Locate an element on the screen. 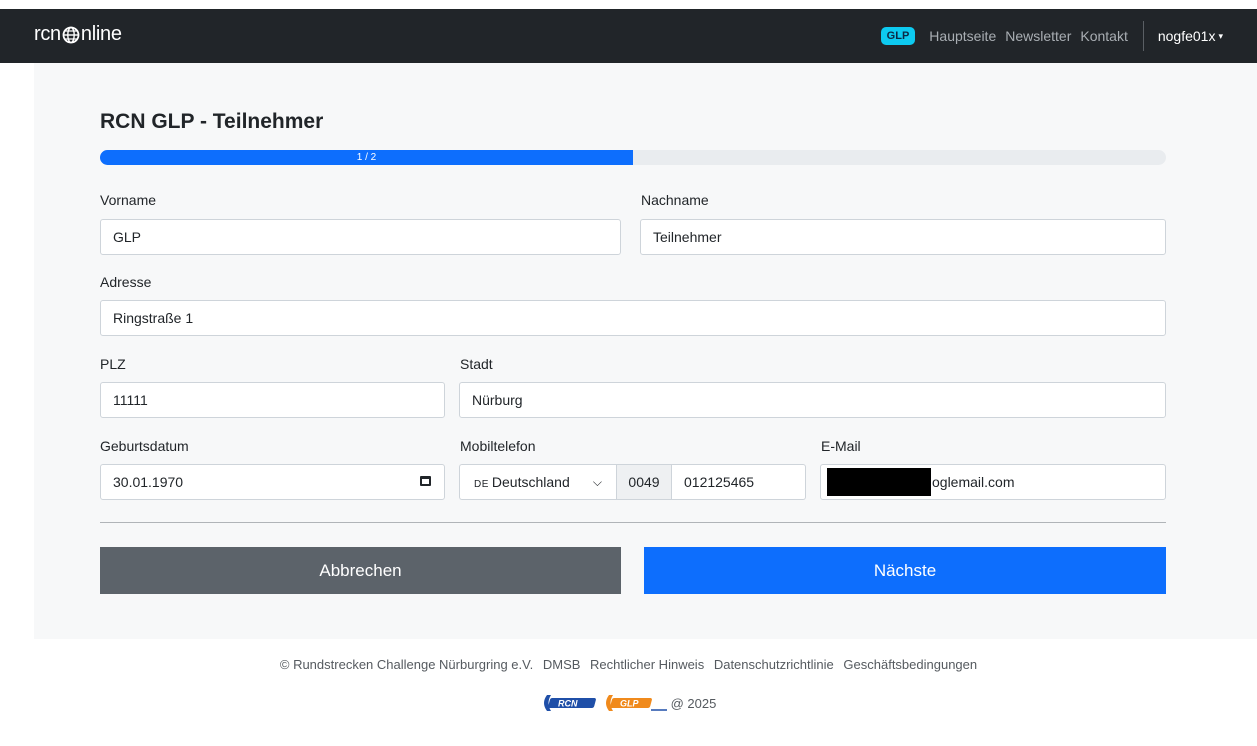 The image size is (1257, 746). brand-suffix: nline is located at coordinates (101, 34).